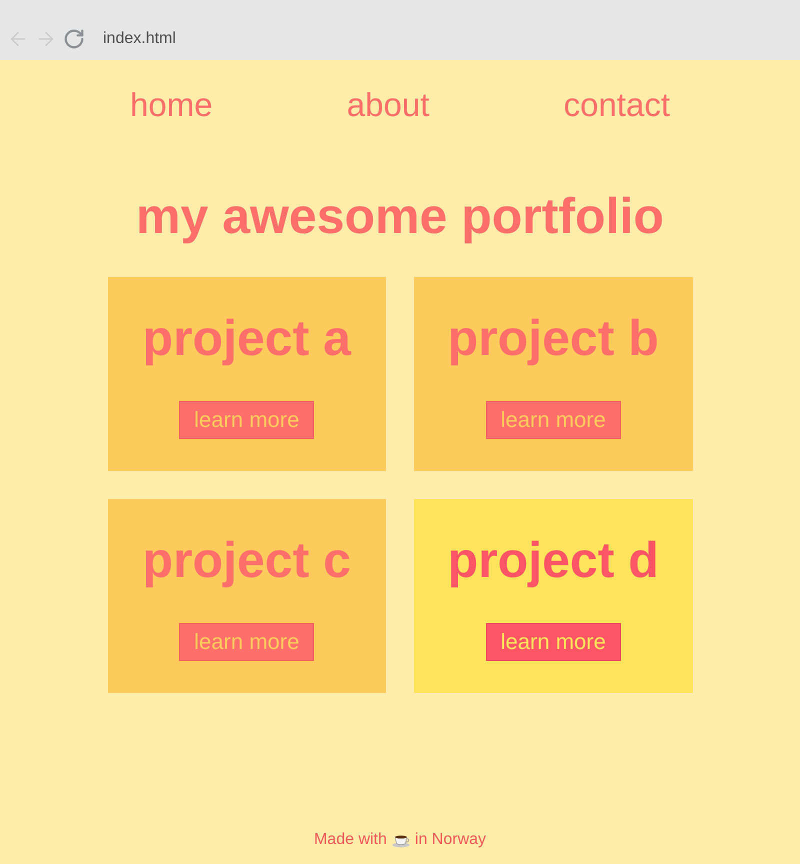 This screenshot has height=864, width=800. What do you see at coordinates (247, 596) in the screenshot?
I see `project-card: project c learn more` at bounding box center [247, 596].